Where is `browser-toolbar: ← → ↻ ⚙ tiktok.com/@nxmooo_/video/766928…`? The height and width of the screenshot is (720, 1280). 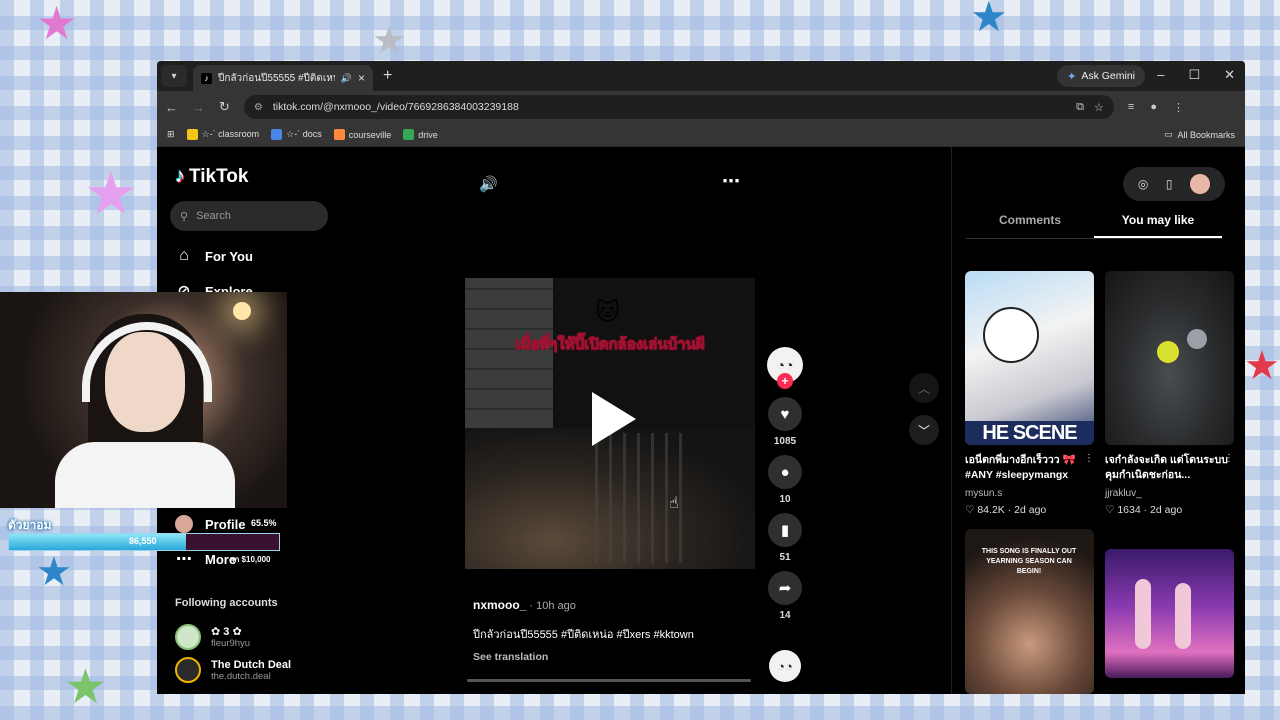 browser-toolbar: ← → ↻ ⚙ tiktok.com/@nxmooo_/video/766928… is located at coordinates (701, 107).